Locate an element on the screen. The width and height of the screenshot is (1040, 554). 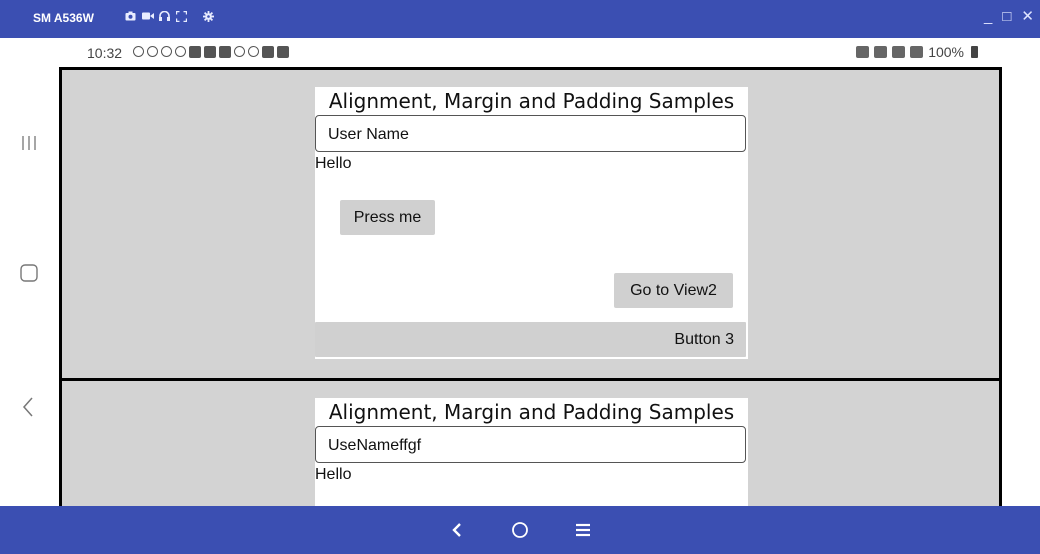
recents-button is located at coordinates (29, 143).